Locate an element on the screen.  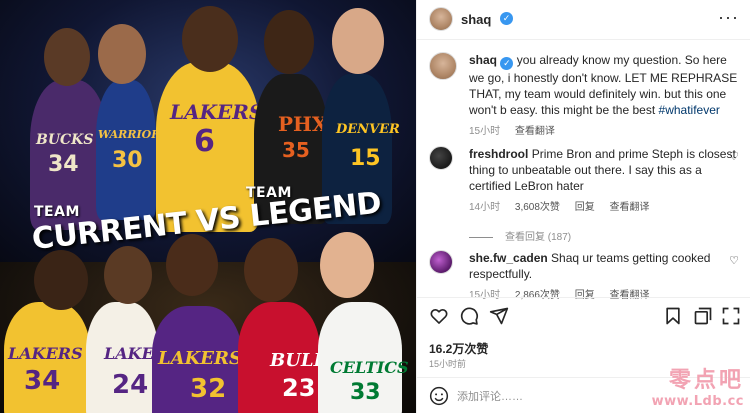
comment-meta: 14小时 3,608次赞 回复 查看翻译 is located at coordinates (604, 208).